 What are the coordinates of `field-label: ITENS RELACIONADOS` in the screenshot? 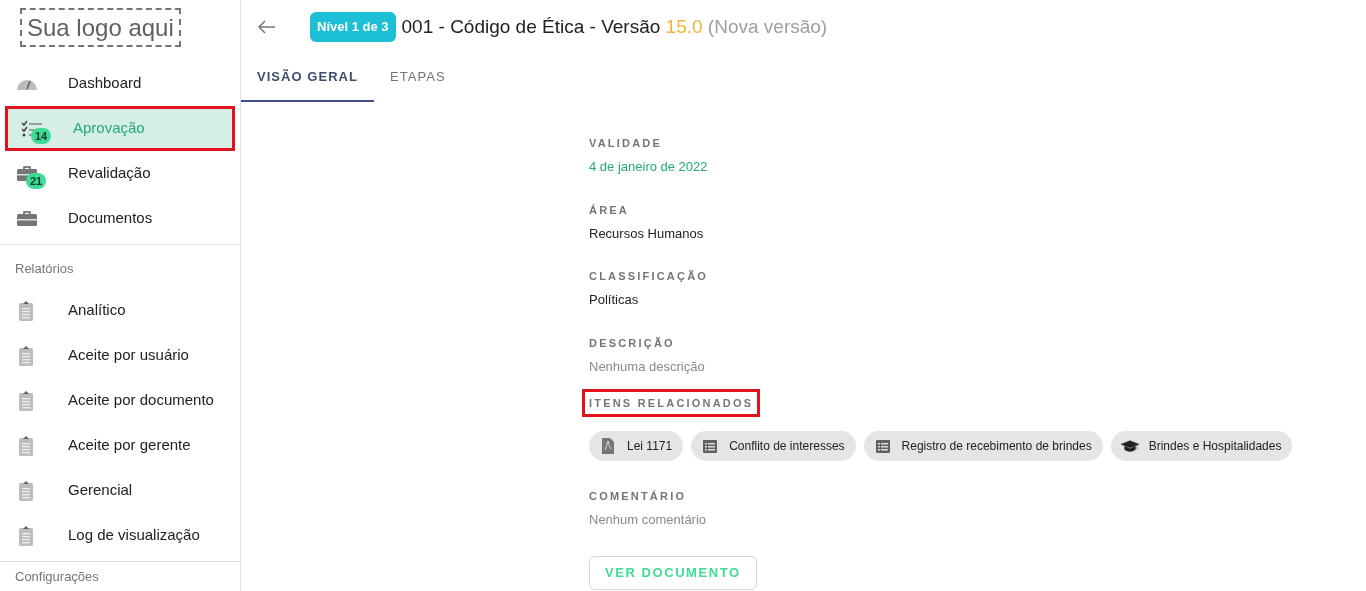 It's located at (671, 403).